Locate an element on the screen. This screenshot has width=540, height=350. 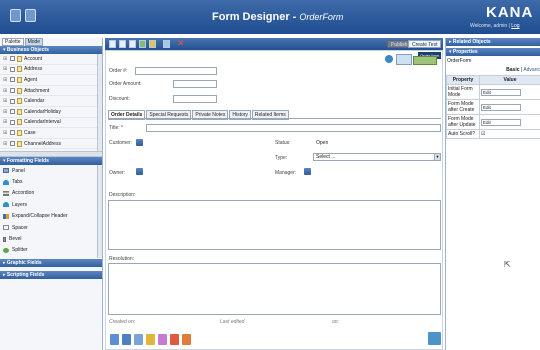
info-icon is located at coordinates (152, 44).